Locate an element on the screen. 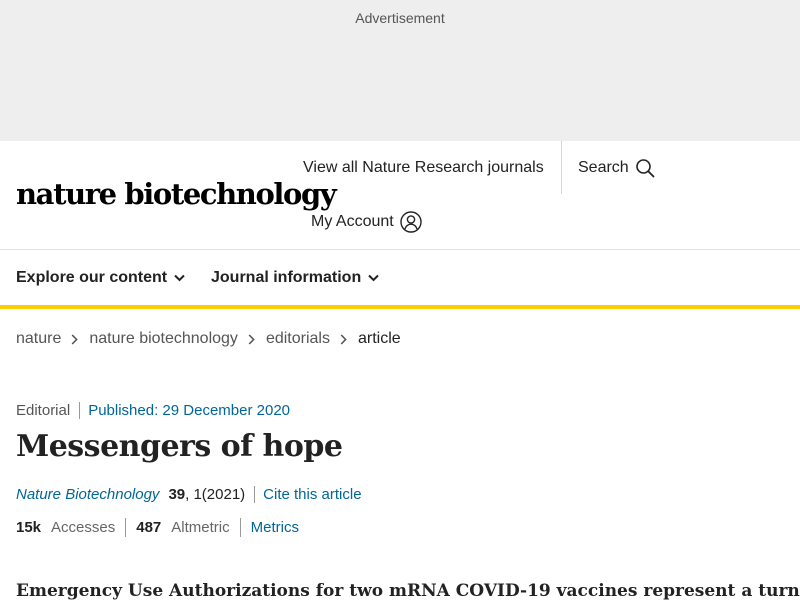 The image size is (800, 600). nav-accent-bar is located at coordinates (400, 307).